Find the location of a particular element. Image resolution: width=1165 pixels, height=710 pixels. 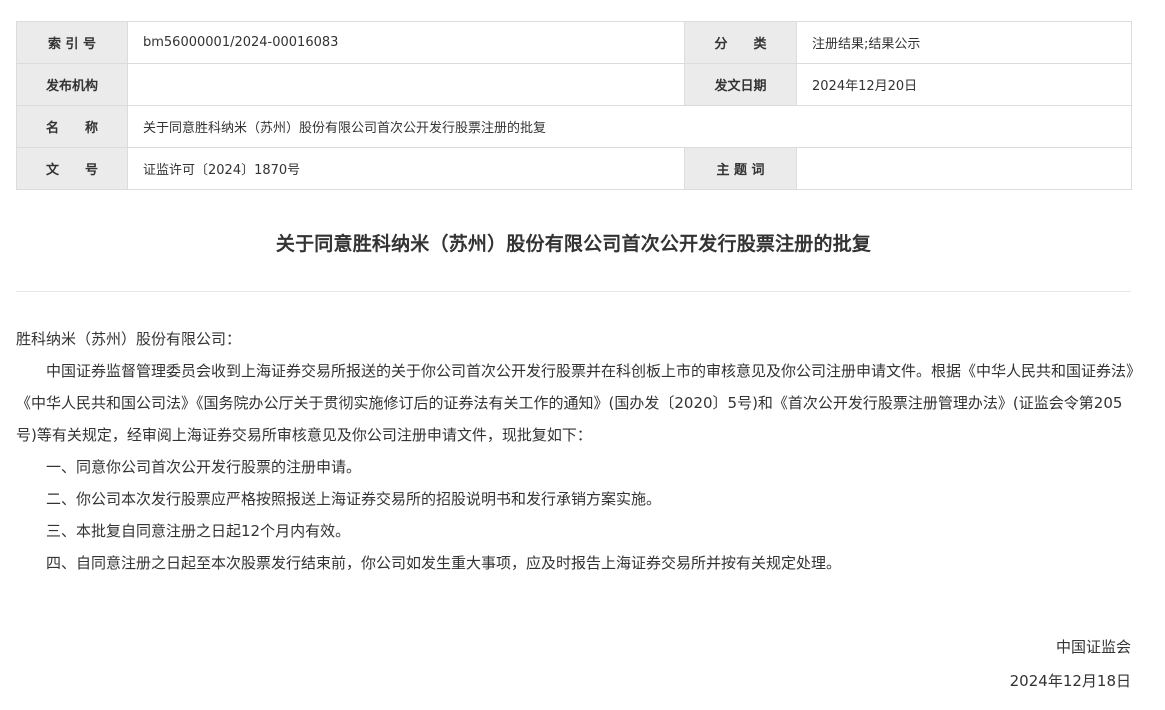

salutation: 胜科纳米（苏州）股份有限公司： is located at coordinates (129, 339).